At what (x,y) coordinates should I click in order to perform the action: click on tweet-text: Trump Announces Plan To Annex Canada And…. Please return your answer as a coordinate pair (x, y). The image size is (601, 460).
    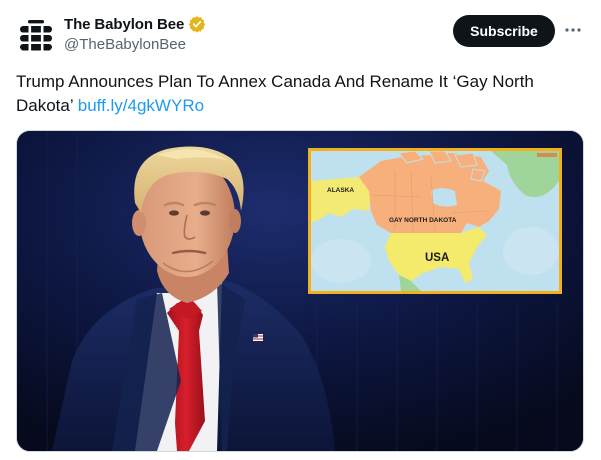
    Looking at the image, I should click on (296, 94).